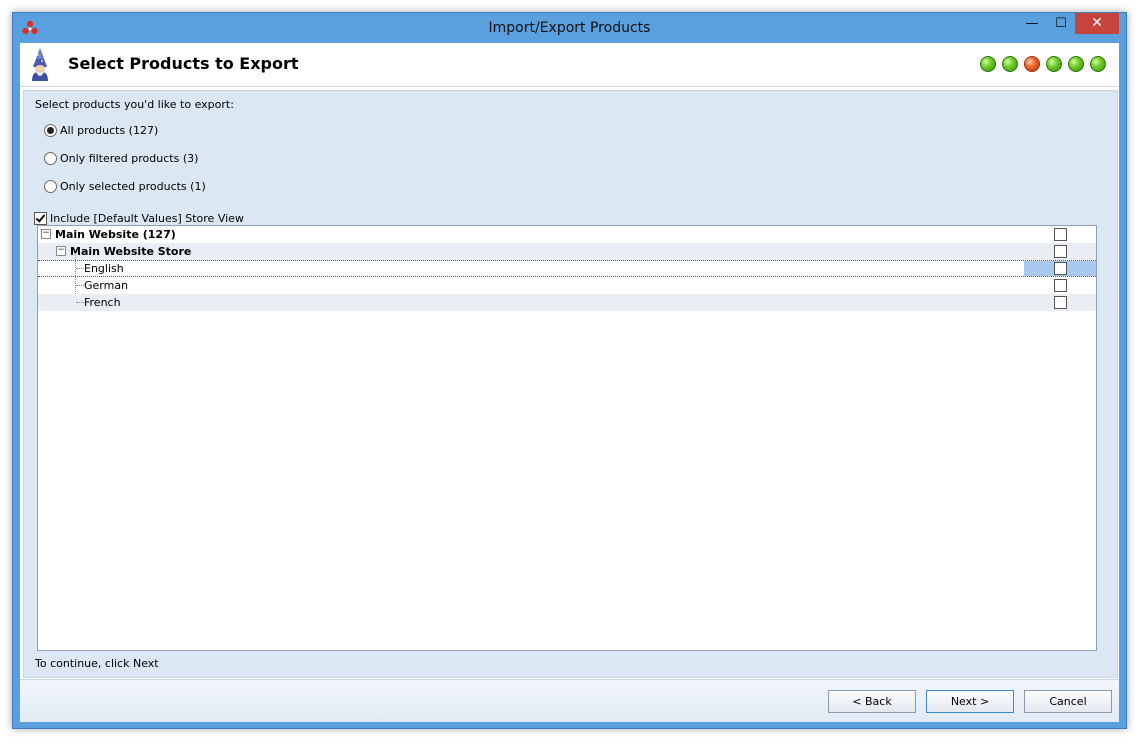  Describe the element at coordinates (1068, 701) in the screenshot. I see `cancel-button: Cancel` at that location.